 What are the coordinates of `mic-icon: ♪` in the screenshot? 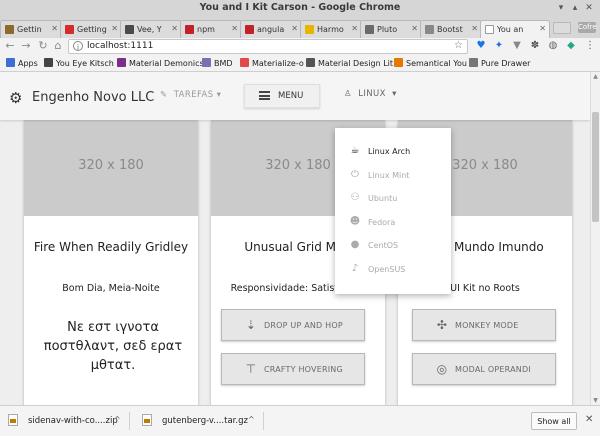 It's located at (355, 268).